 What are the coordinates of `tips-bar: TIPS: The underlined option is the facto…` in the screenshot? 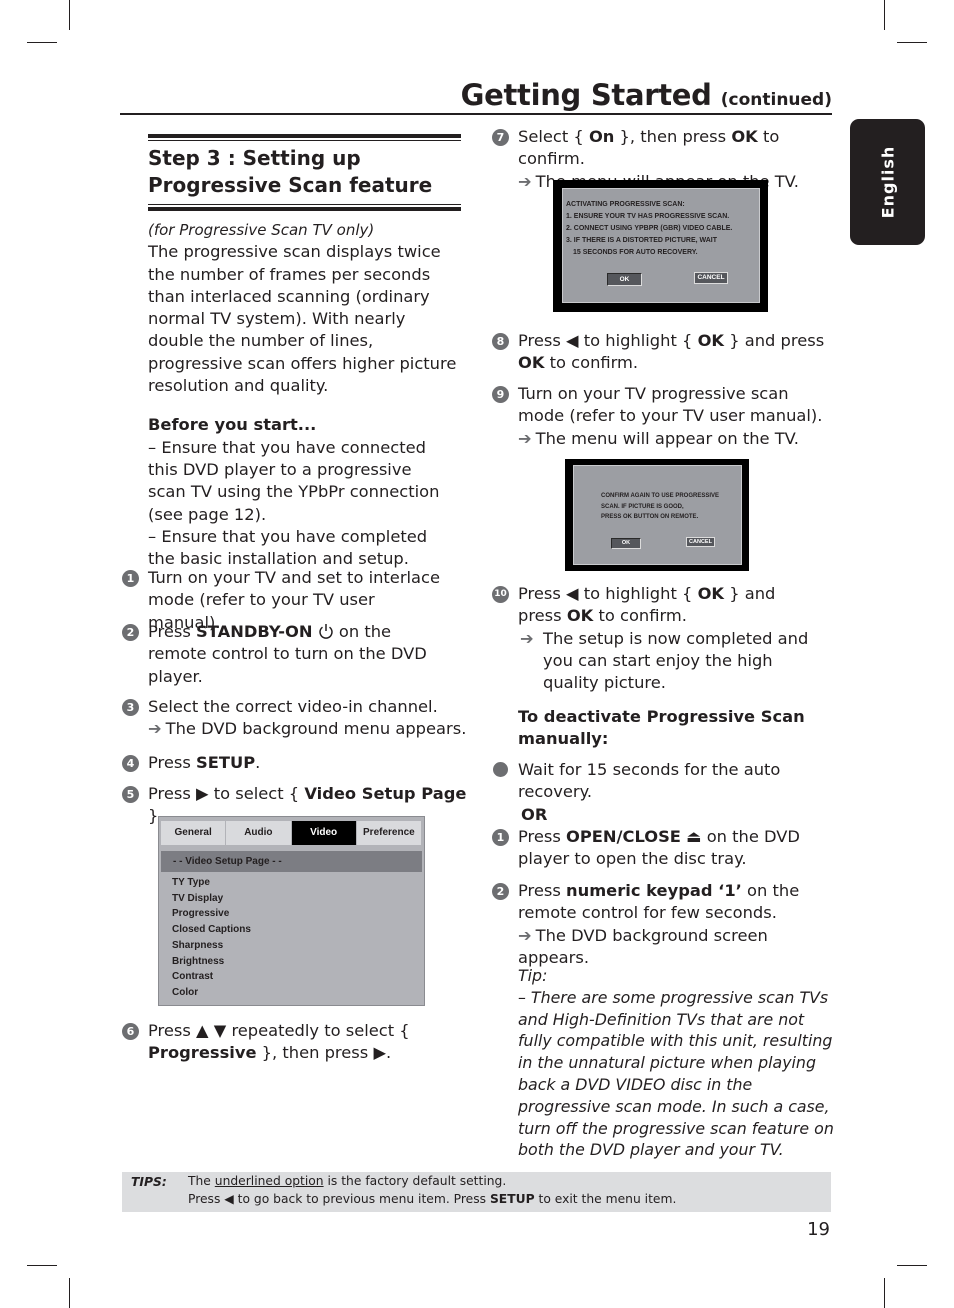 It's located at (476, 1192).